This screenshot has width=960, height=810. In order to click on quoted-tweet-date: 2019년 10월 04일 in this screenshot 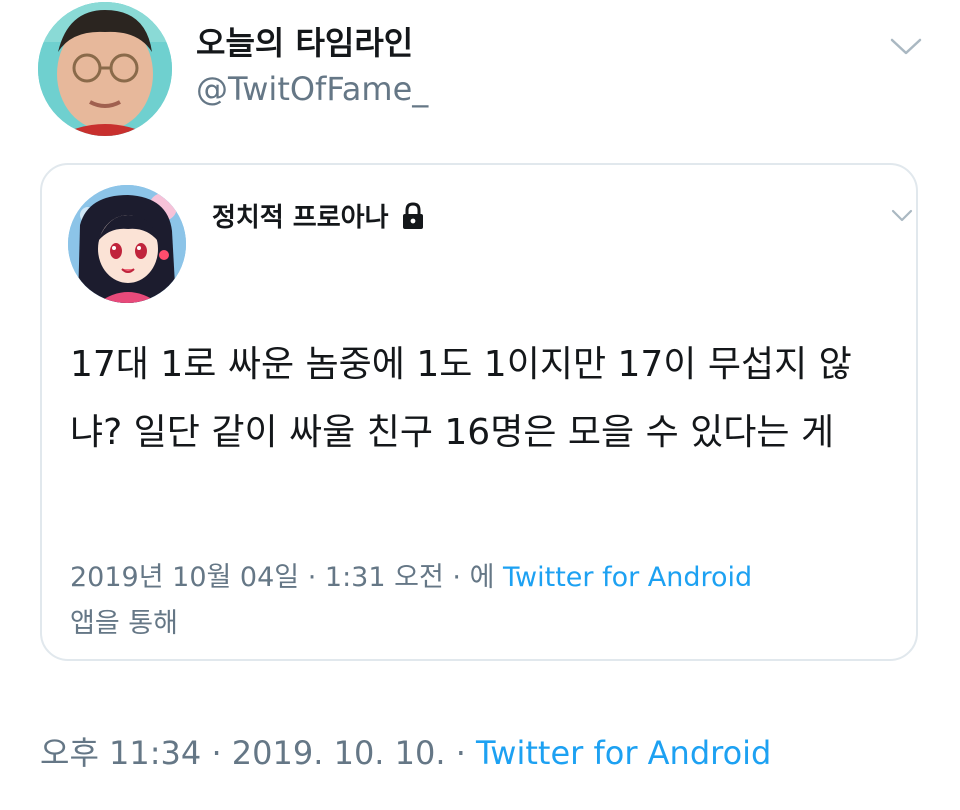, I will do `click(185, 577)`.